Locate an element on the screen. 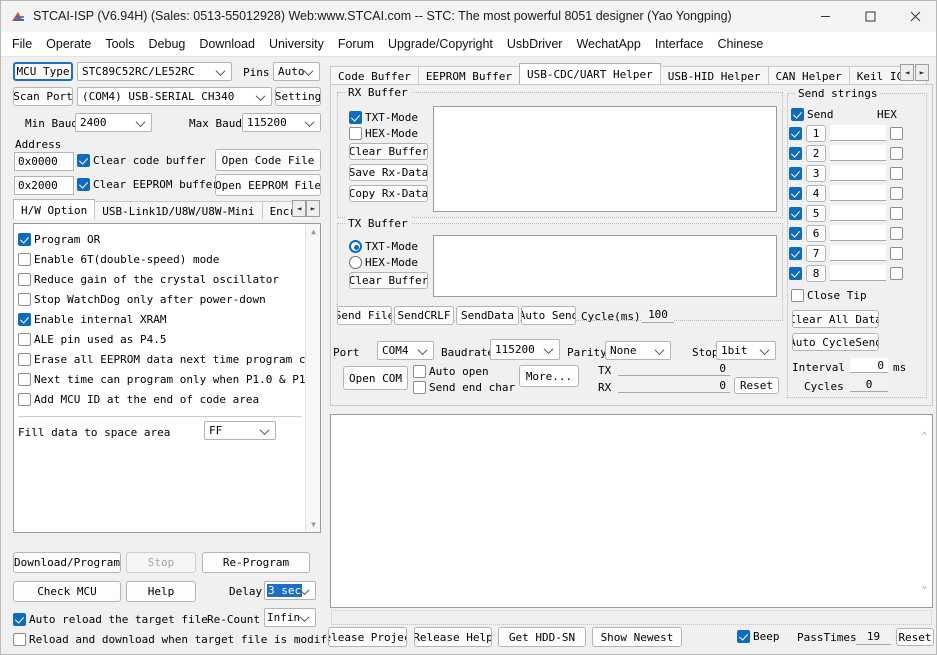 This screenshot has height=655, width=937. pins-select: Auto is located at coordinates (296, 71).